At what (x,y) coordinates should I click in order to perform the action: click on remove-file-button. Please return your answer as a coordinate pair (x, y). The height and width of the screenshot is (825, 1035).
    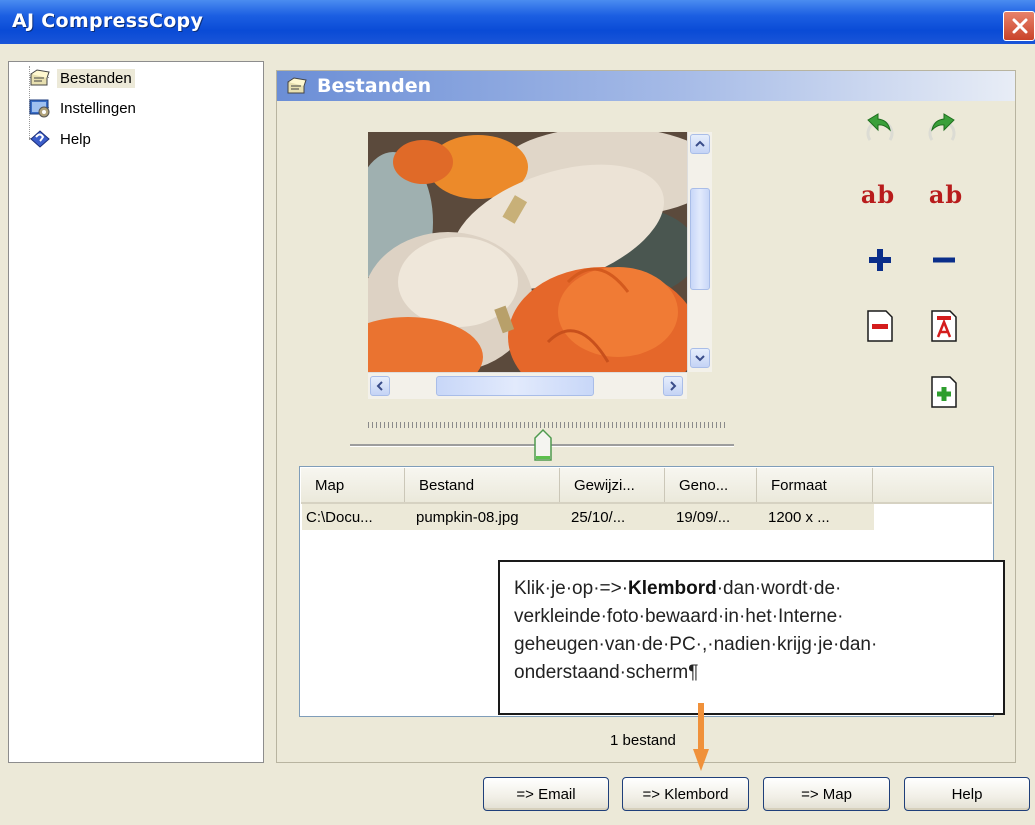
    Looking at the image, I should click on (880, 326).